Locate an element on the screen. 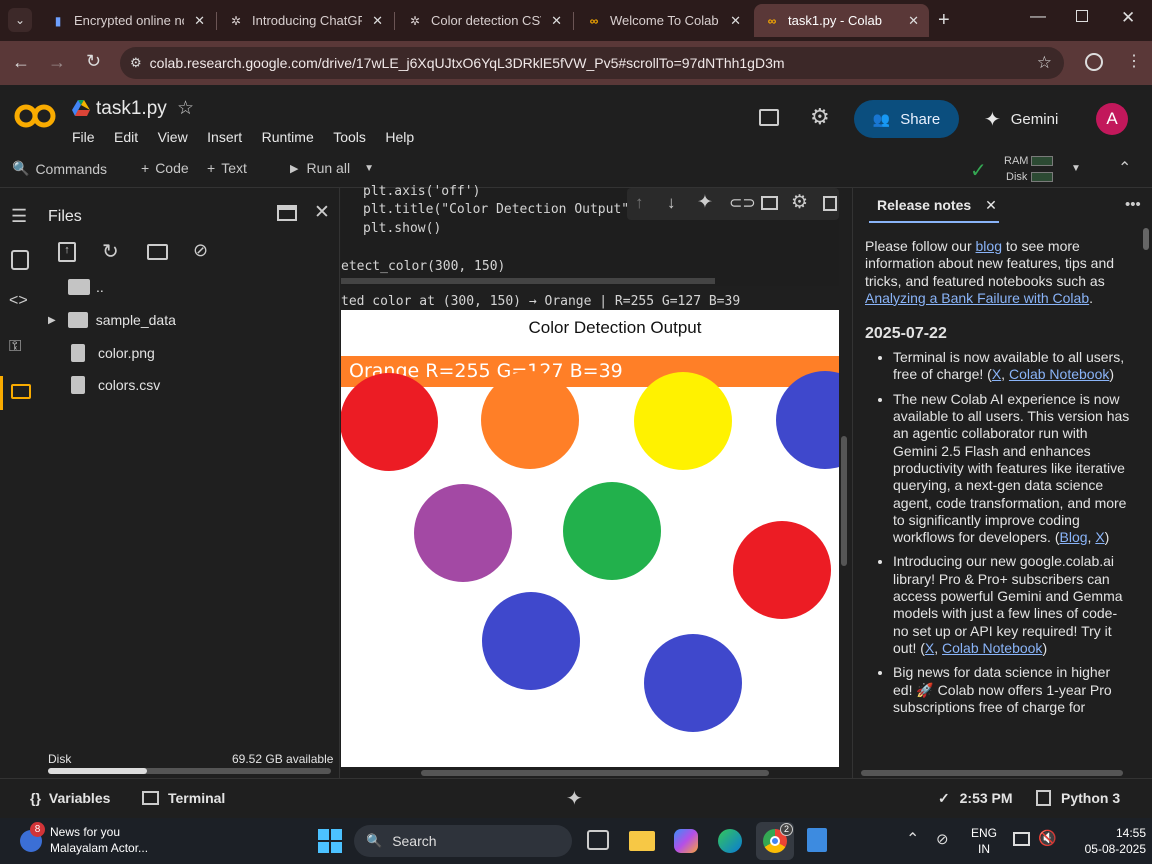 This screenshot has width=1152, height=864. copilot-icon is located at coordinates (686, 841).